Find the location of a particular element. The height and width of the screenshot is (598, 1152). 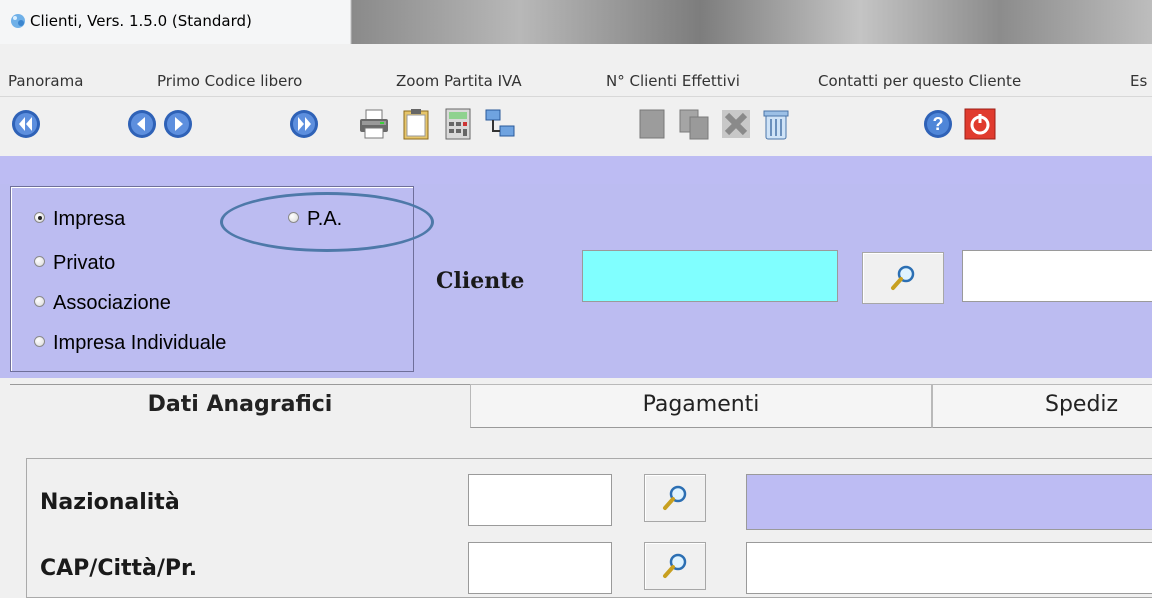

tab-dati-anagrafici: Dati Anagrafici is located at coordinates (240, 406).